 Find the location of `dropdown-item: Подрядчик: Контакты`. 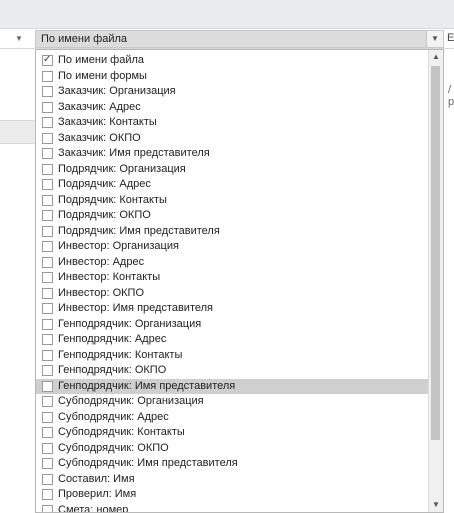

dropdown-item: Подрядчик: Контакты is located at coordinates (232, 201).